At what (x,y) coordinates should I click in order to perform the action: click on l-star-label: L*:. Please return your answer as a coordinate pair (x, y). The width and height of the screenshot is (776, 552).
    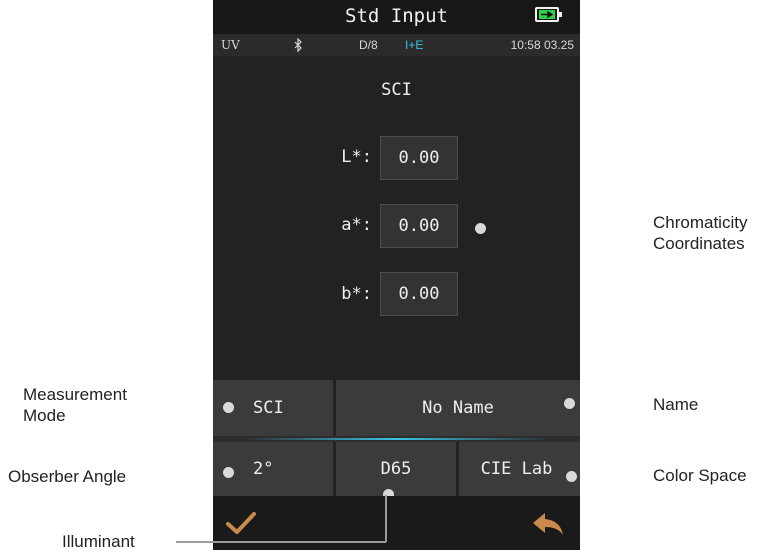
    Looking at the image, I should click on (356, 157).